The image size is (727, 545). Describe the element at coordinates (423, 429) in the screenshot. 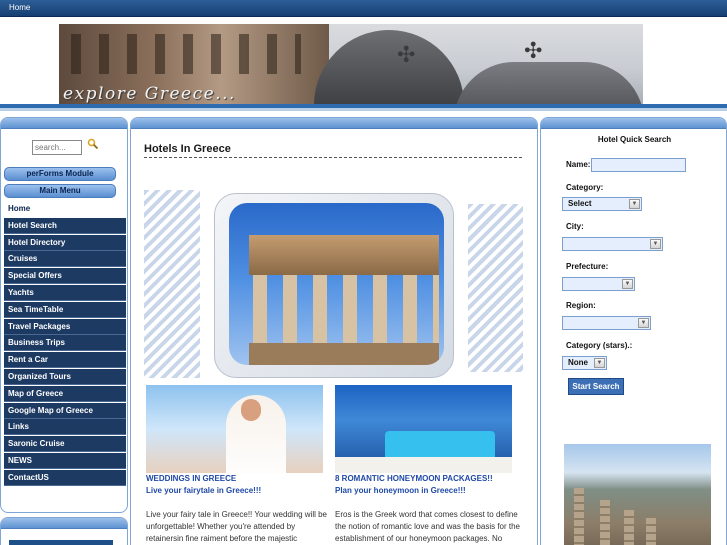

I see `honeymoon-photo` at that location.